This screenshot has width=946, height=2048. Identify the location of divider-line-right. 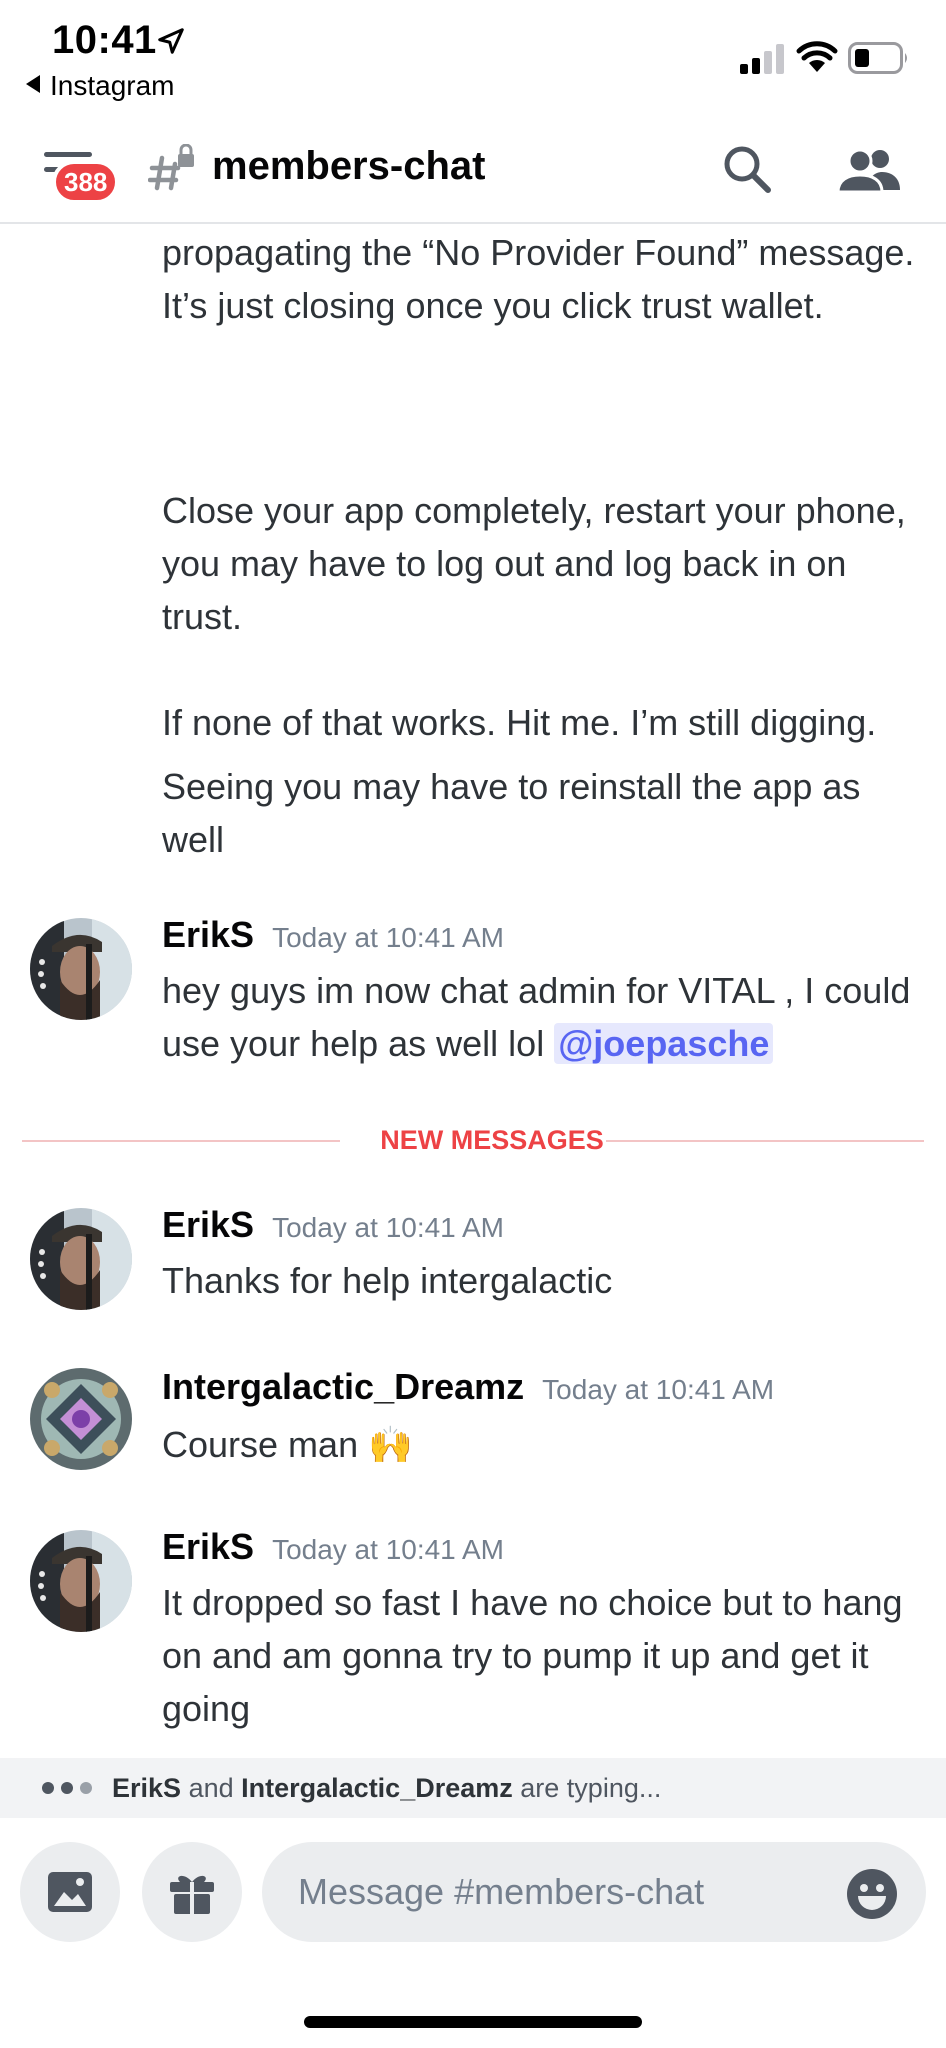
(765, 1141).